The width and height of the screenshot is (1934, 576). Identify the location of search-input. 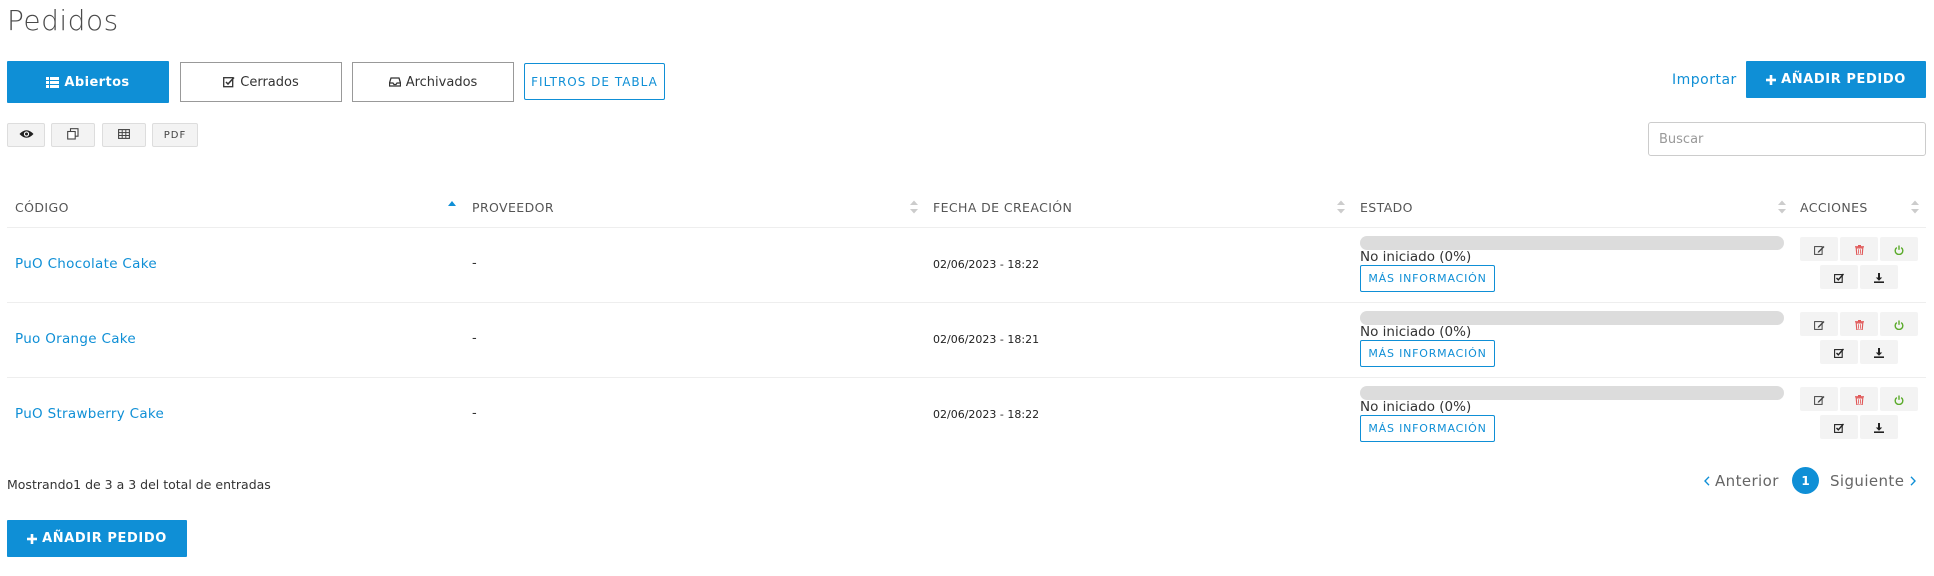
(1787, 139).